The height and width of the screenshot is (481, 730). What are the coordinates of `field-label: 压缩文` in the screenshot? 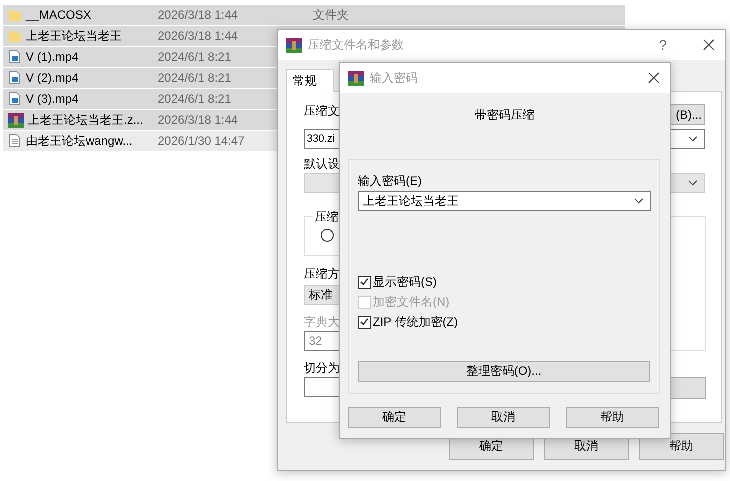 It's located at (322, 111).